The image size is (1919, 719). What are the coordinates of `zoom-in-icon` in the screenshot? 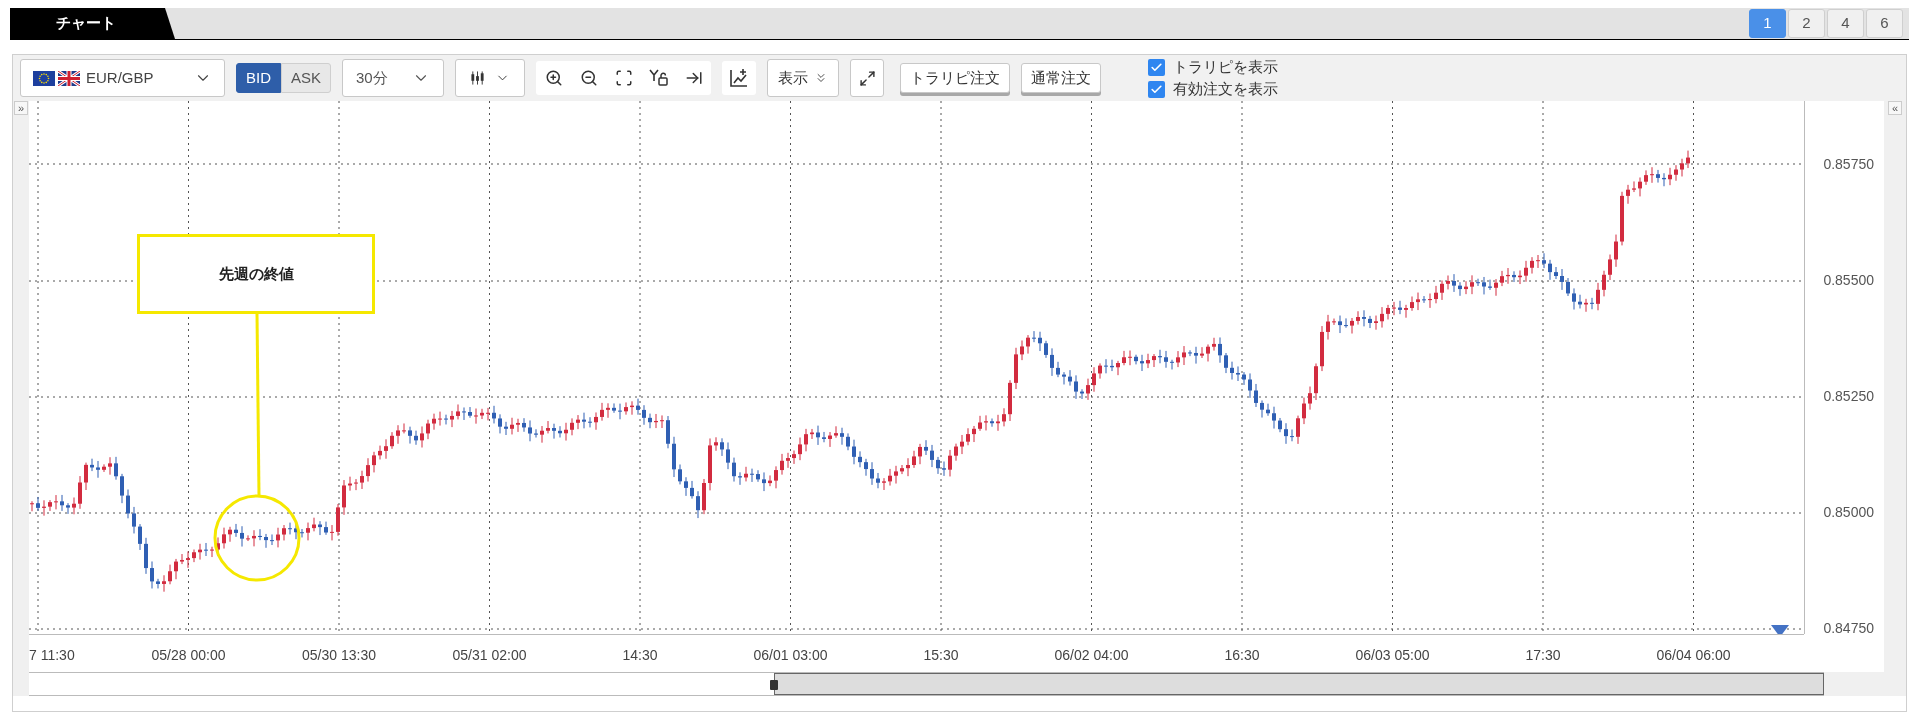 It's located at (553, 78).